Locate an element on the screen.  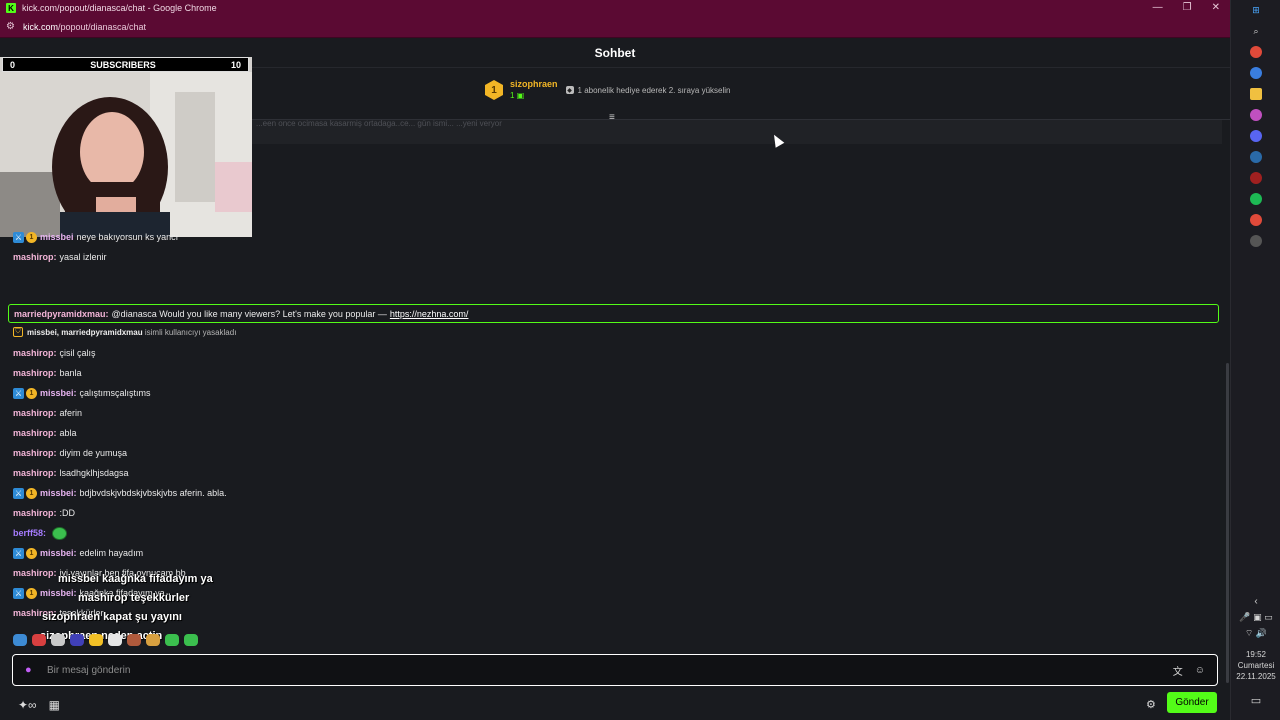
chat-message: mashirop: yasal izlenir is located at coordinates (60, 257).